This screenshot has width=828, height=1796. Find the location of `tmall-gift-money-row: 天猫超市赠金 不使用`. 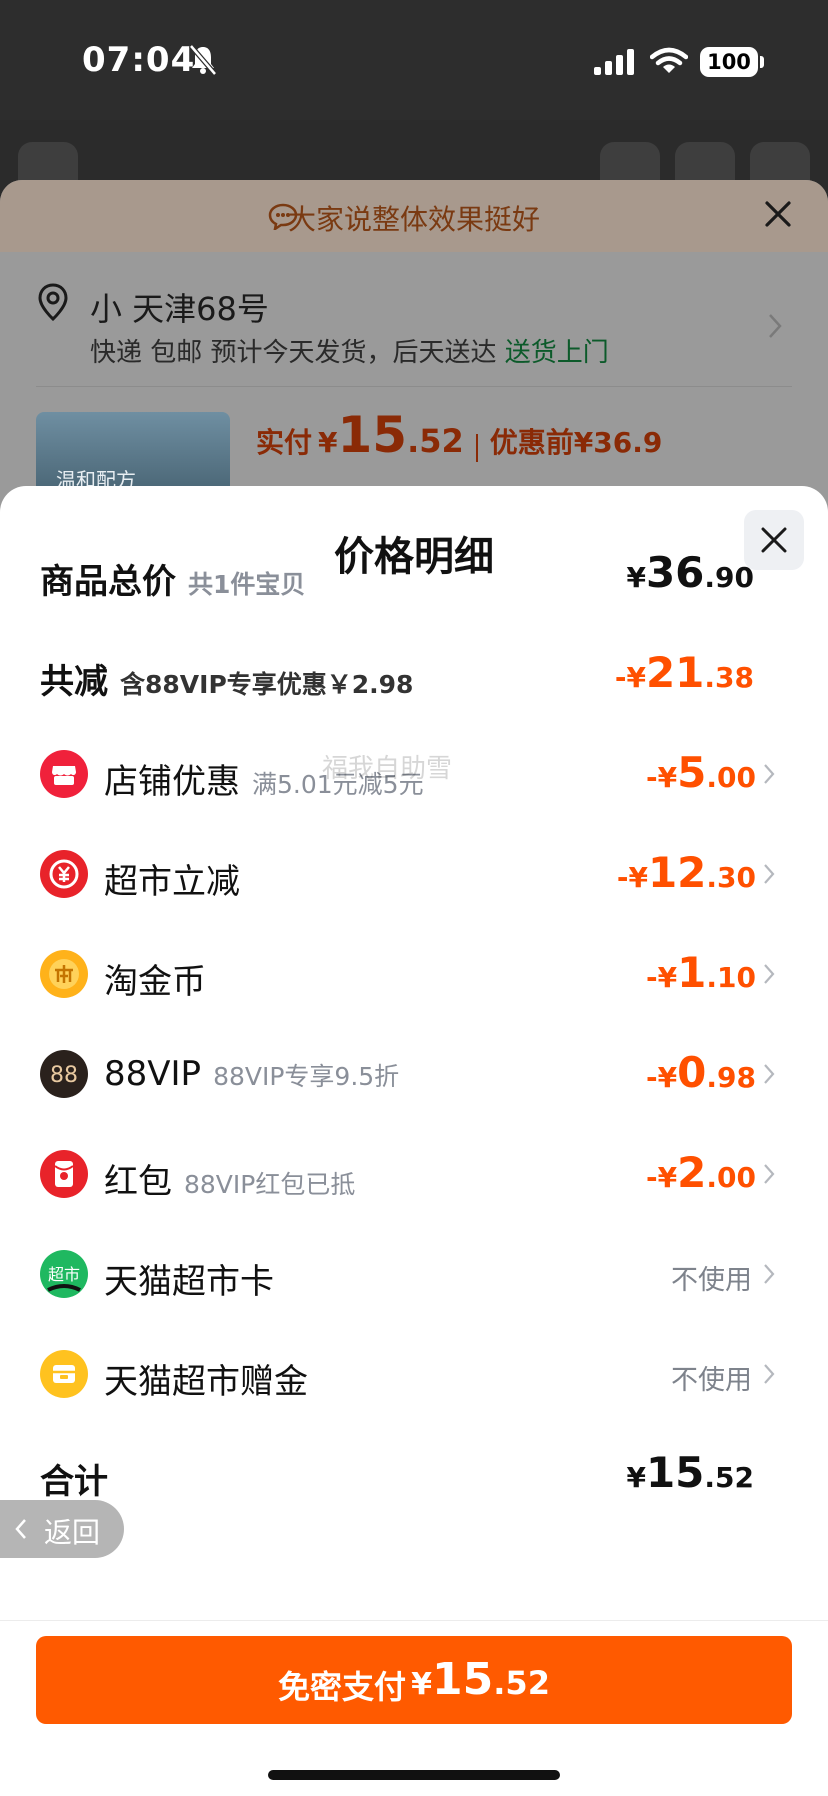

tmall-gift-money-row: 天猫超市赠金 不使用 is located at coordinates (414, 1374).